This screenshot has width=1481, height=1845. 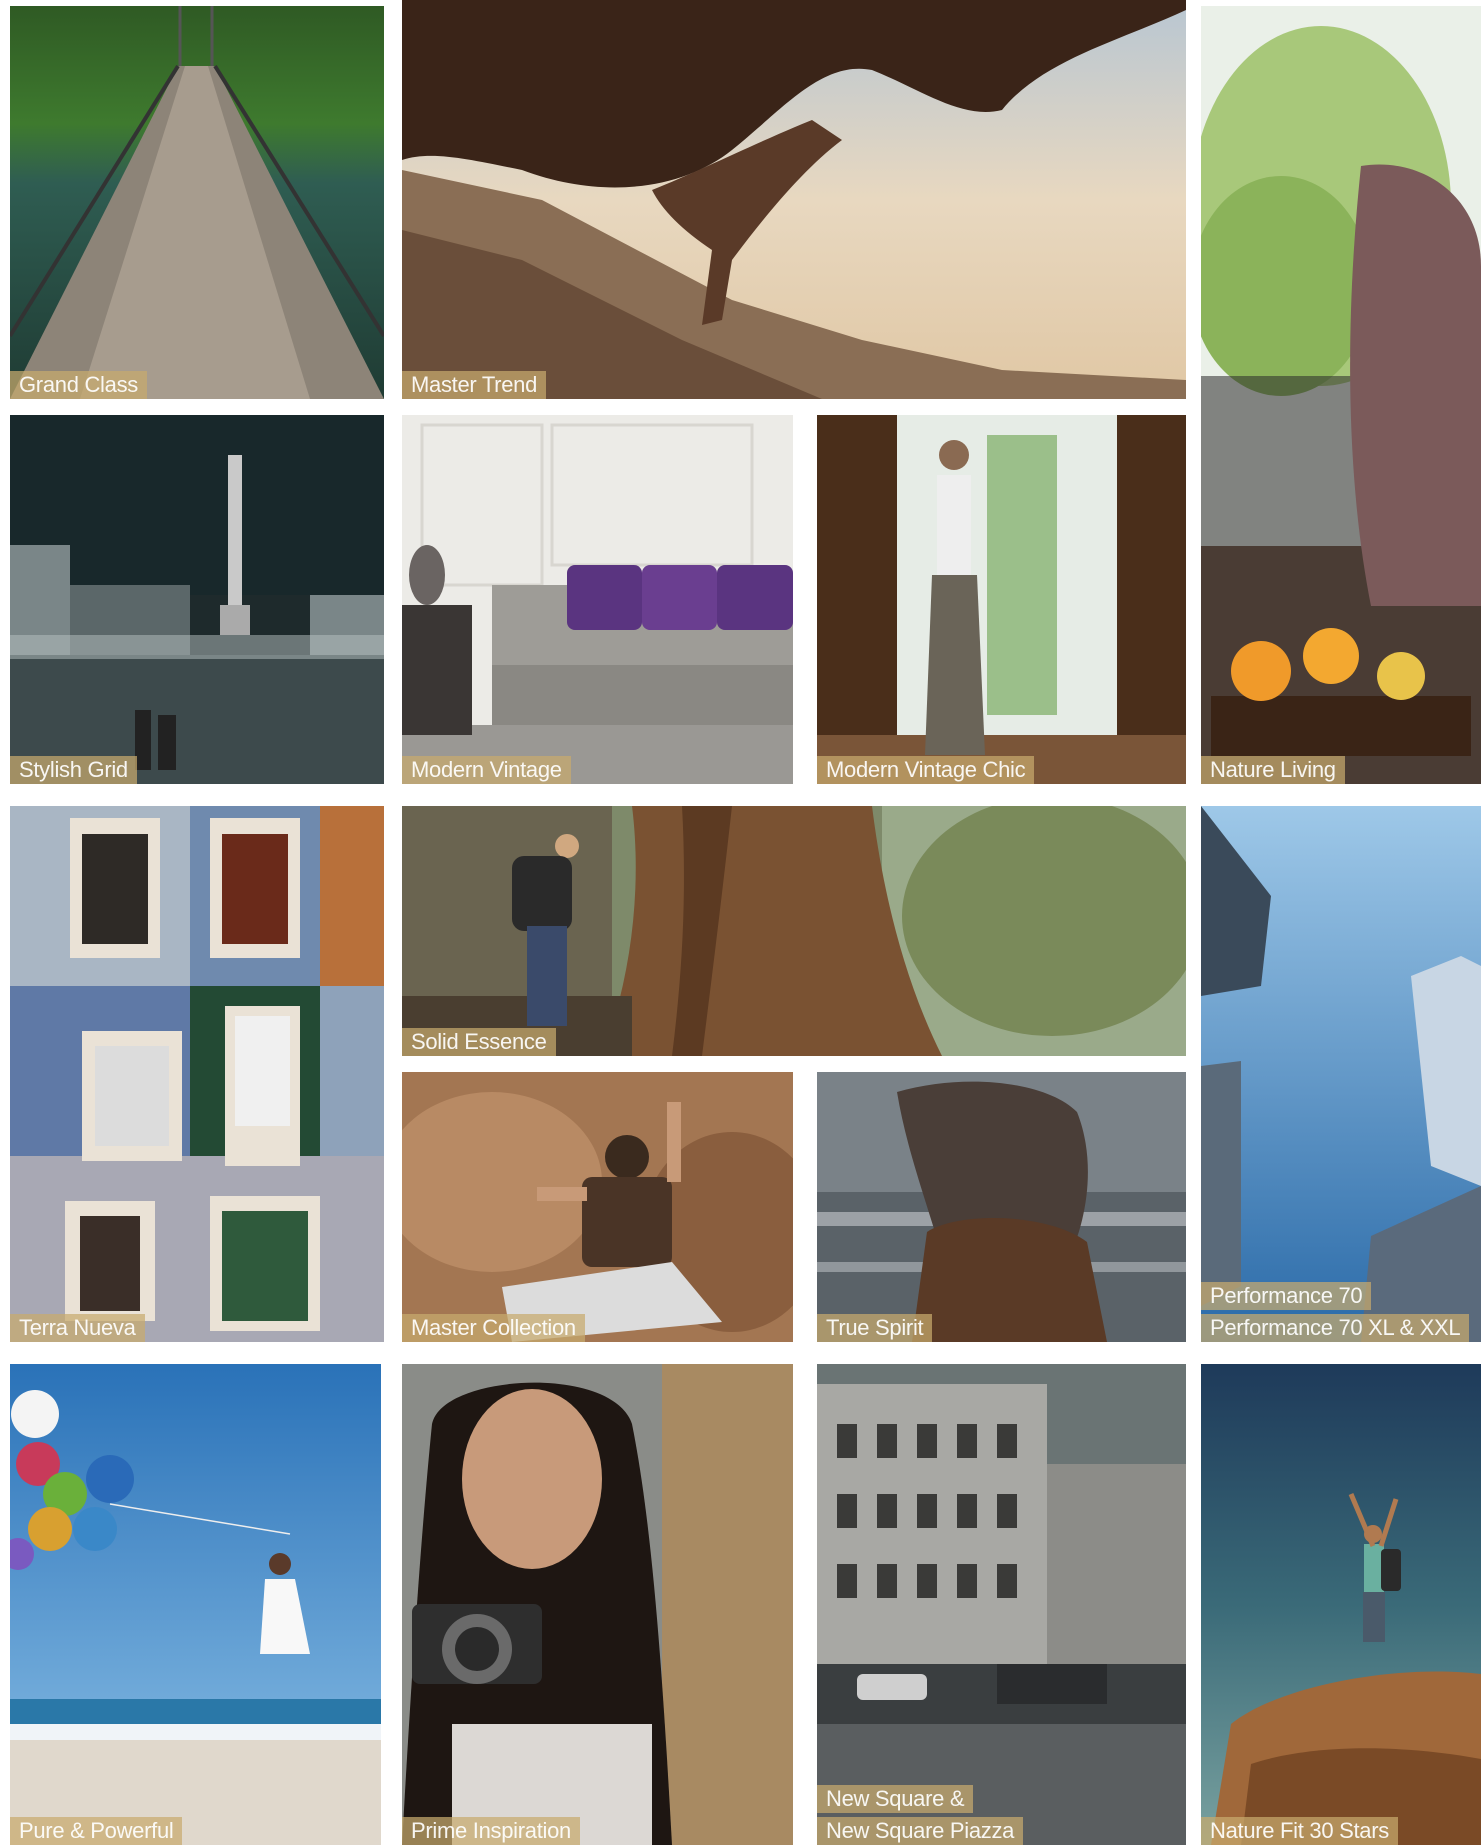 I want to click on tile-caption: Terra Nueva, so click(x=77, y=1328).